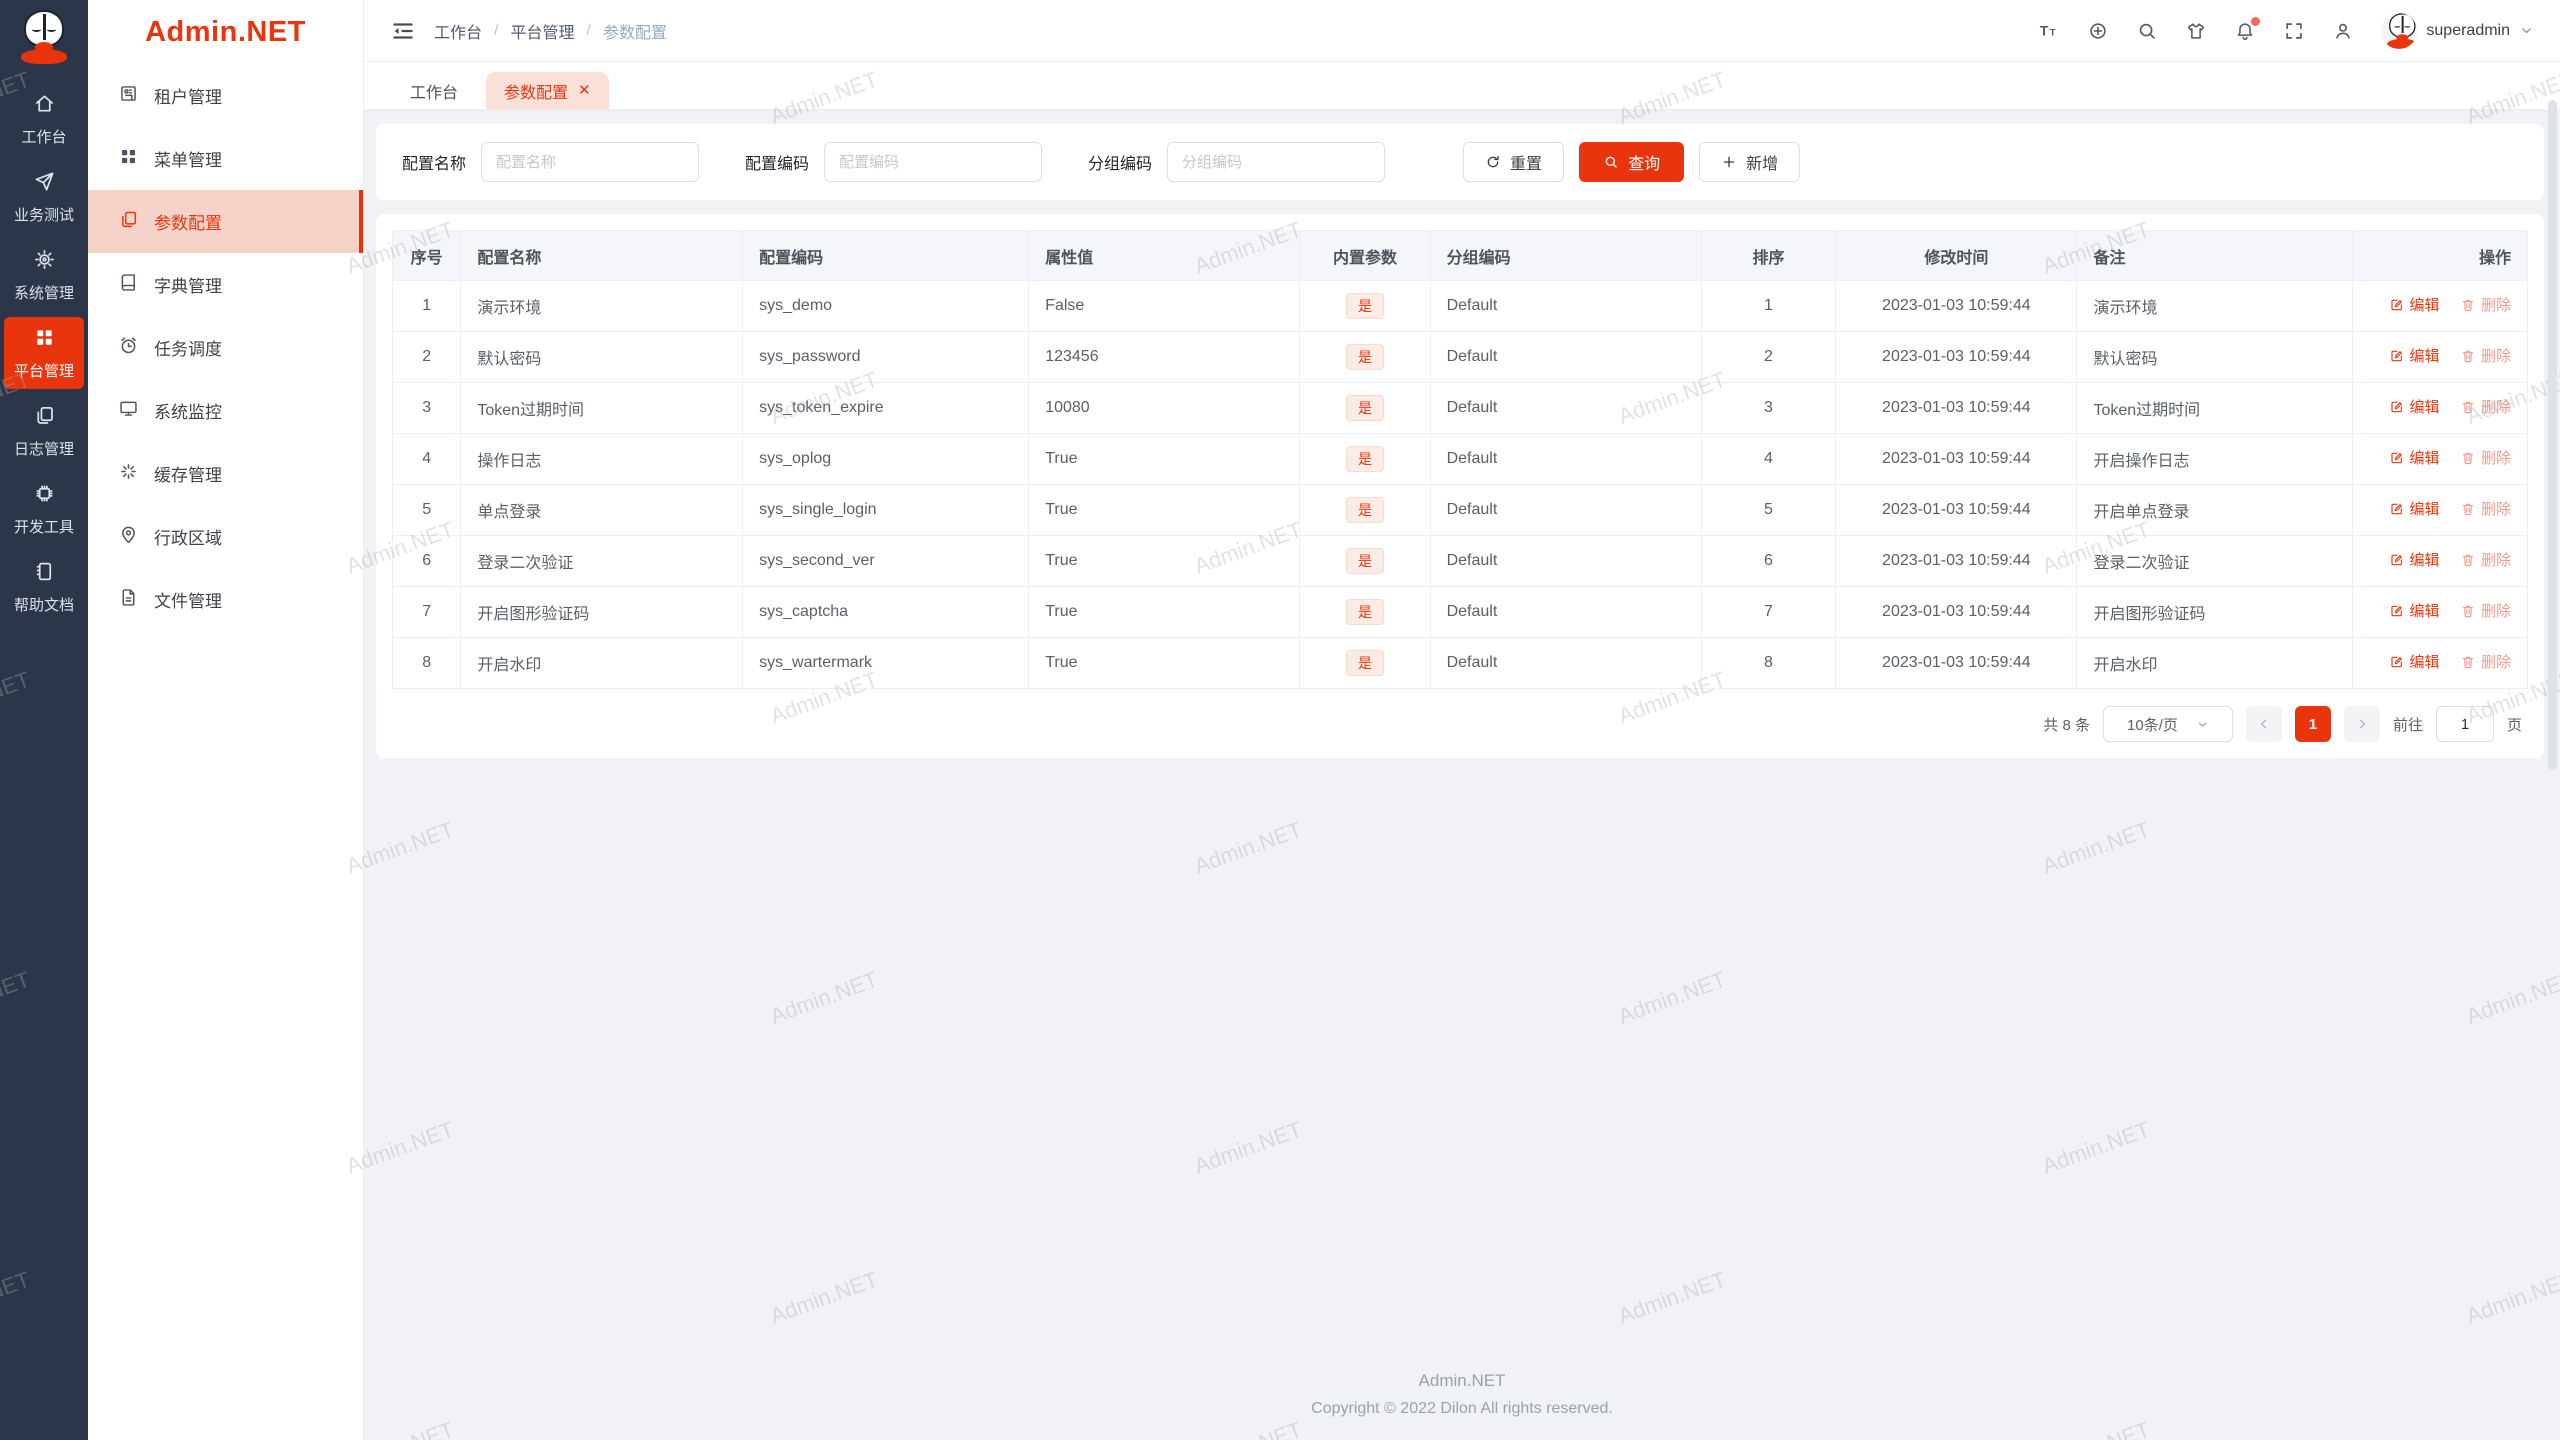  What do you see at coordinates (44, 720) in the screenshot?
I see `module-rail: 工作台 业务测试 系统管理 平台管理 日志管理 开发工具 帮助文档` at bounding box center [44, 720].